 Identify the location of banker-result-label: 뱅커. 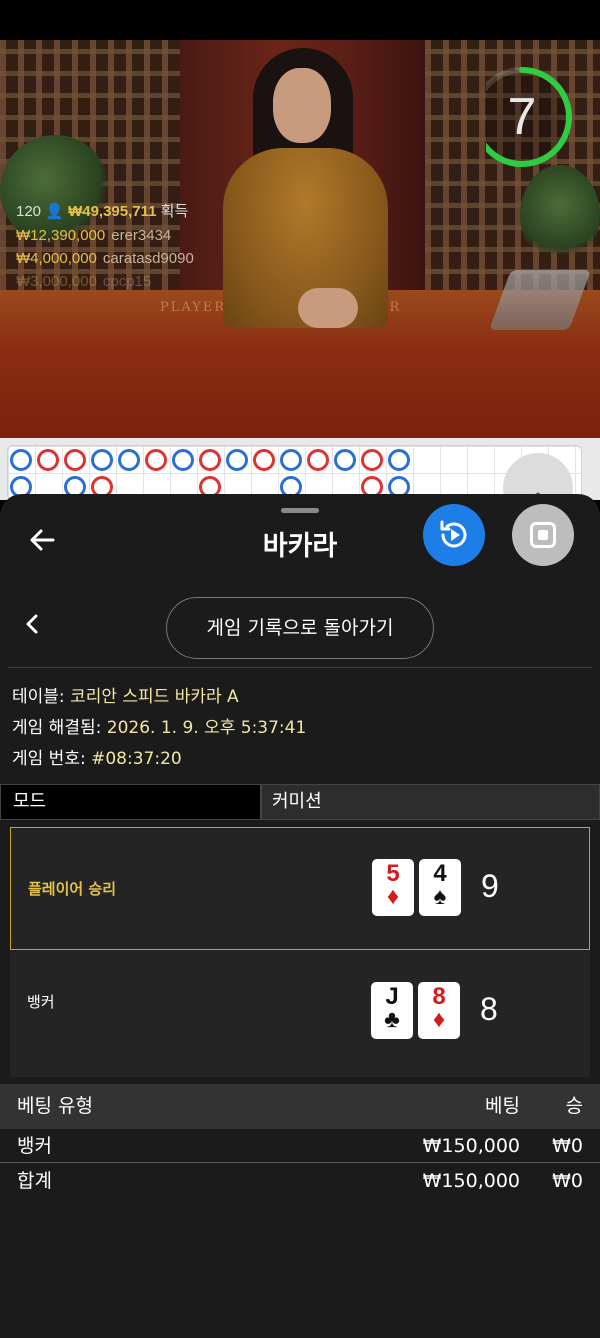
(41, 1002).